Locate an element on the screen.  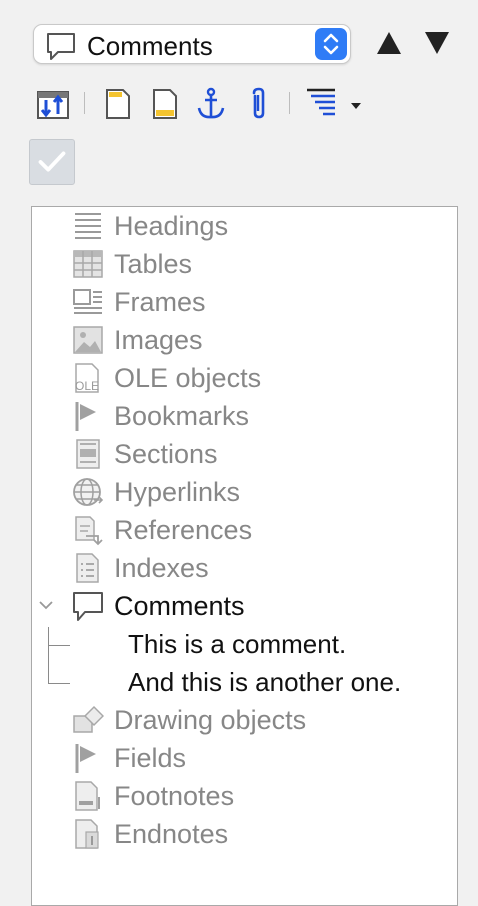
bookmark-flag-icon is located at coordinates (85, 416).